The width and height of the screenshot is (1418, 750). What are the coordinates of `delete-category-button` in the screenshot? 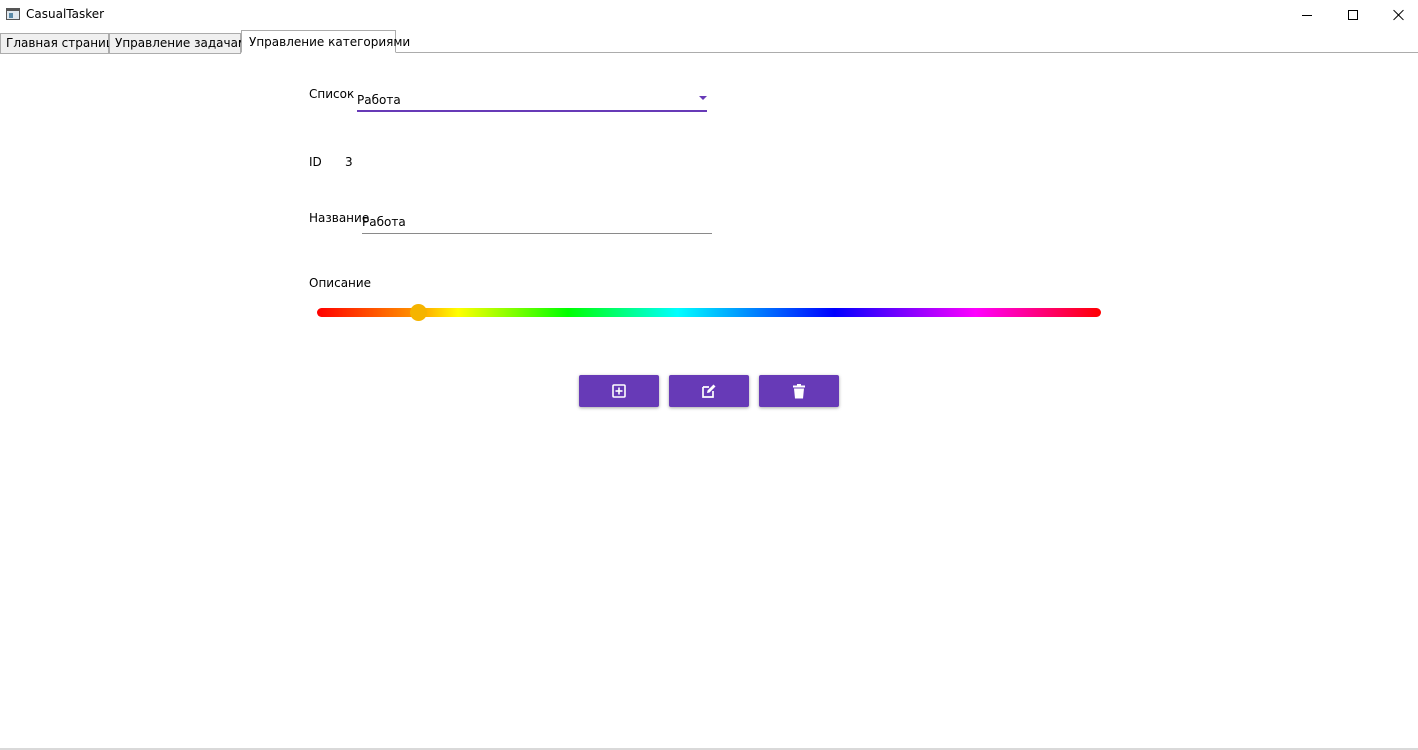 It's located at (799, 391).